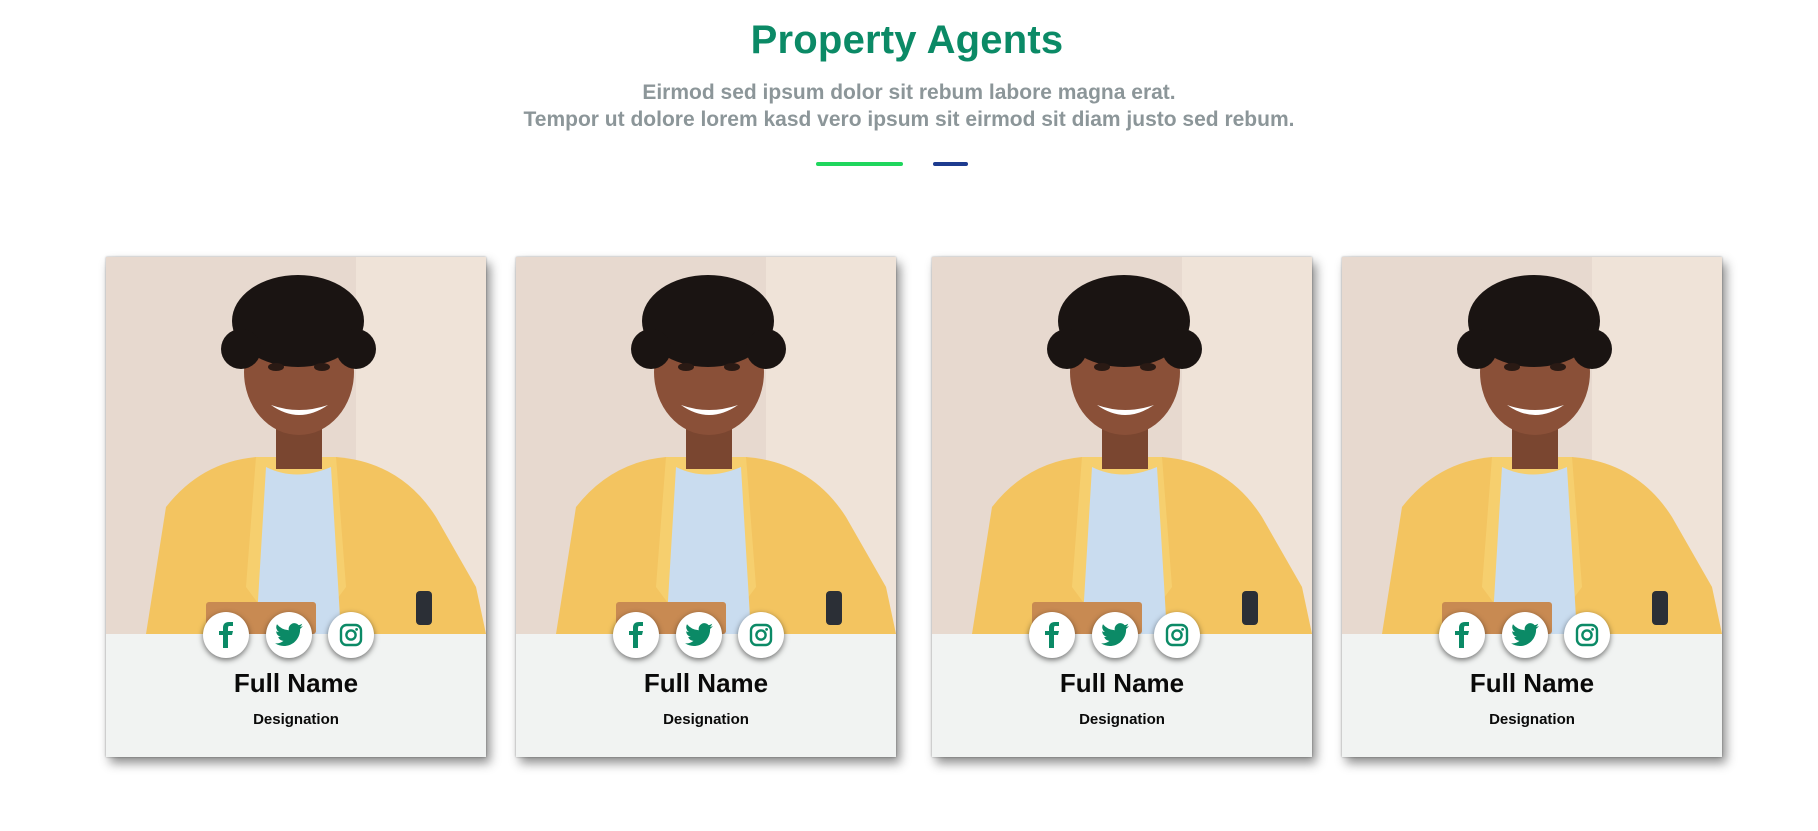 This screenshot has width=1818, height=831. Describe the element at coordinates (950, 164) in the screenshot. I see `divider-blue` at that location.